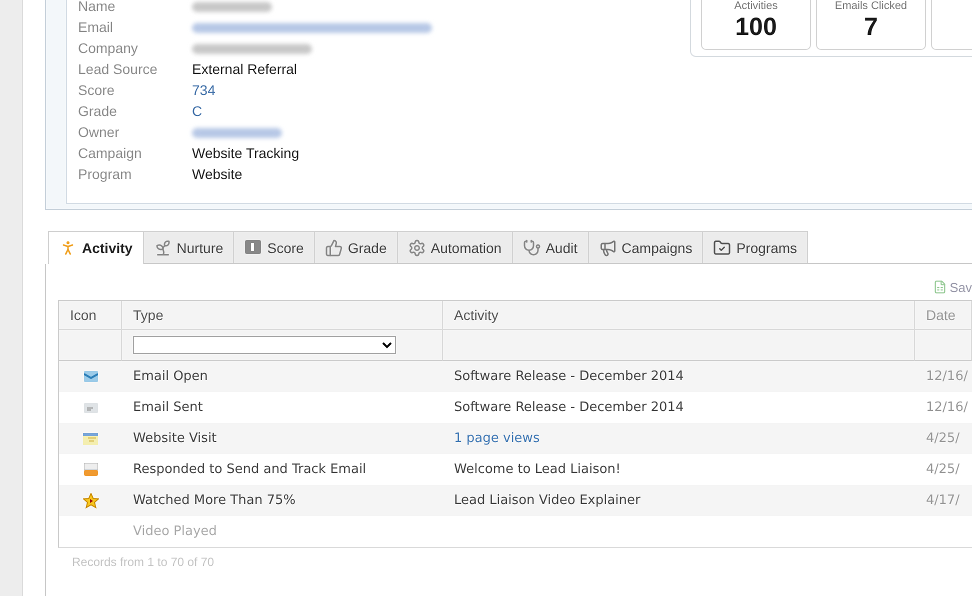 The image size is (972, 596). I want to click on field-value: C, so click(198, 111).